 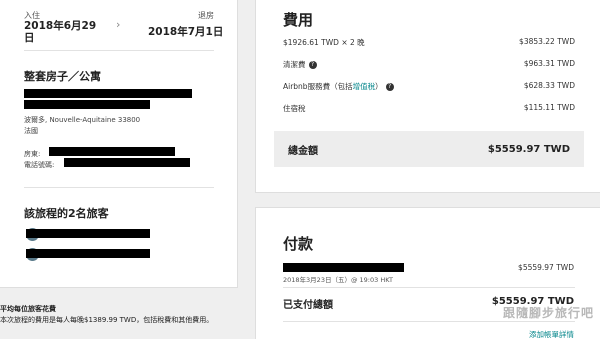 I want to click on fee-row-cleaning: 清潔費? $963.31 TWD, so click(x=429, y=64).